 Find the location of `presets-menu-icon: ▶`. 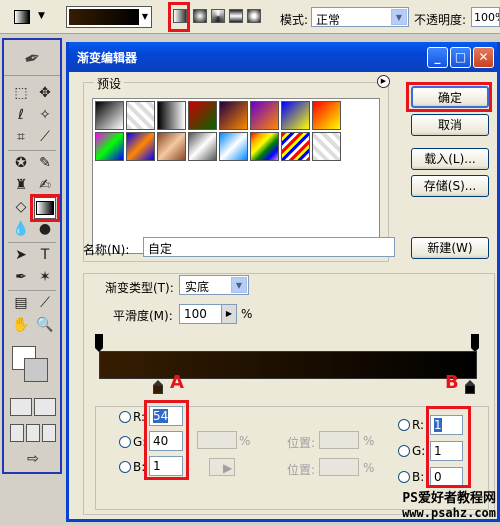

presets-menu-icon: ▶ is located at coordinates (383, 81).